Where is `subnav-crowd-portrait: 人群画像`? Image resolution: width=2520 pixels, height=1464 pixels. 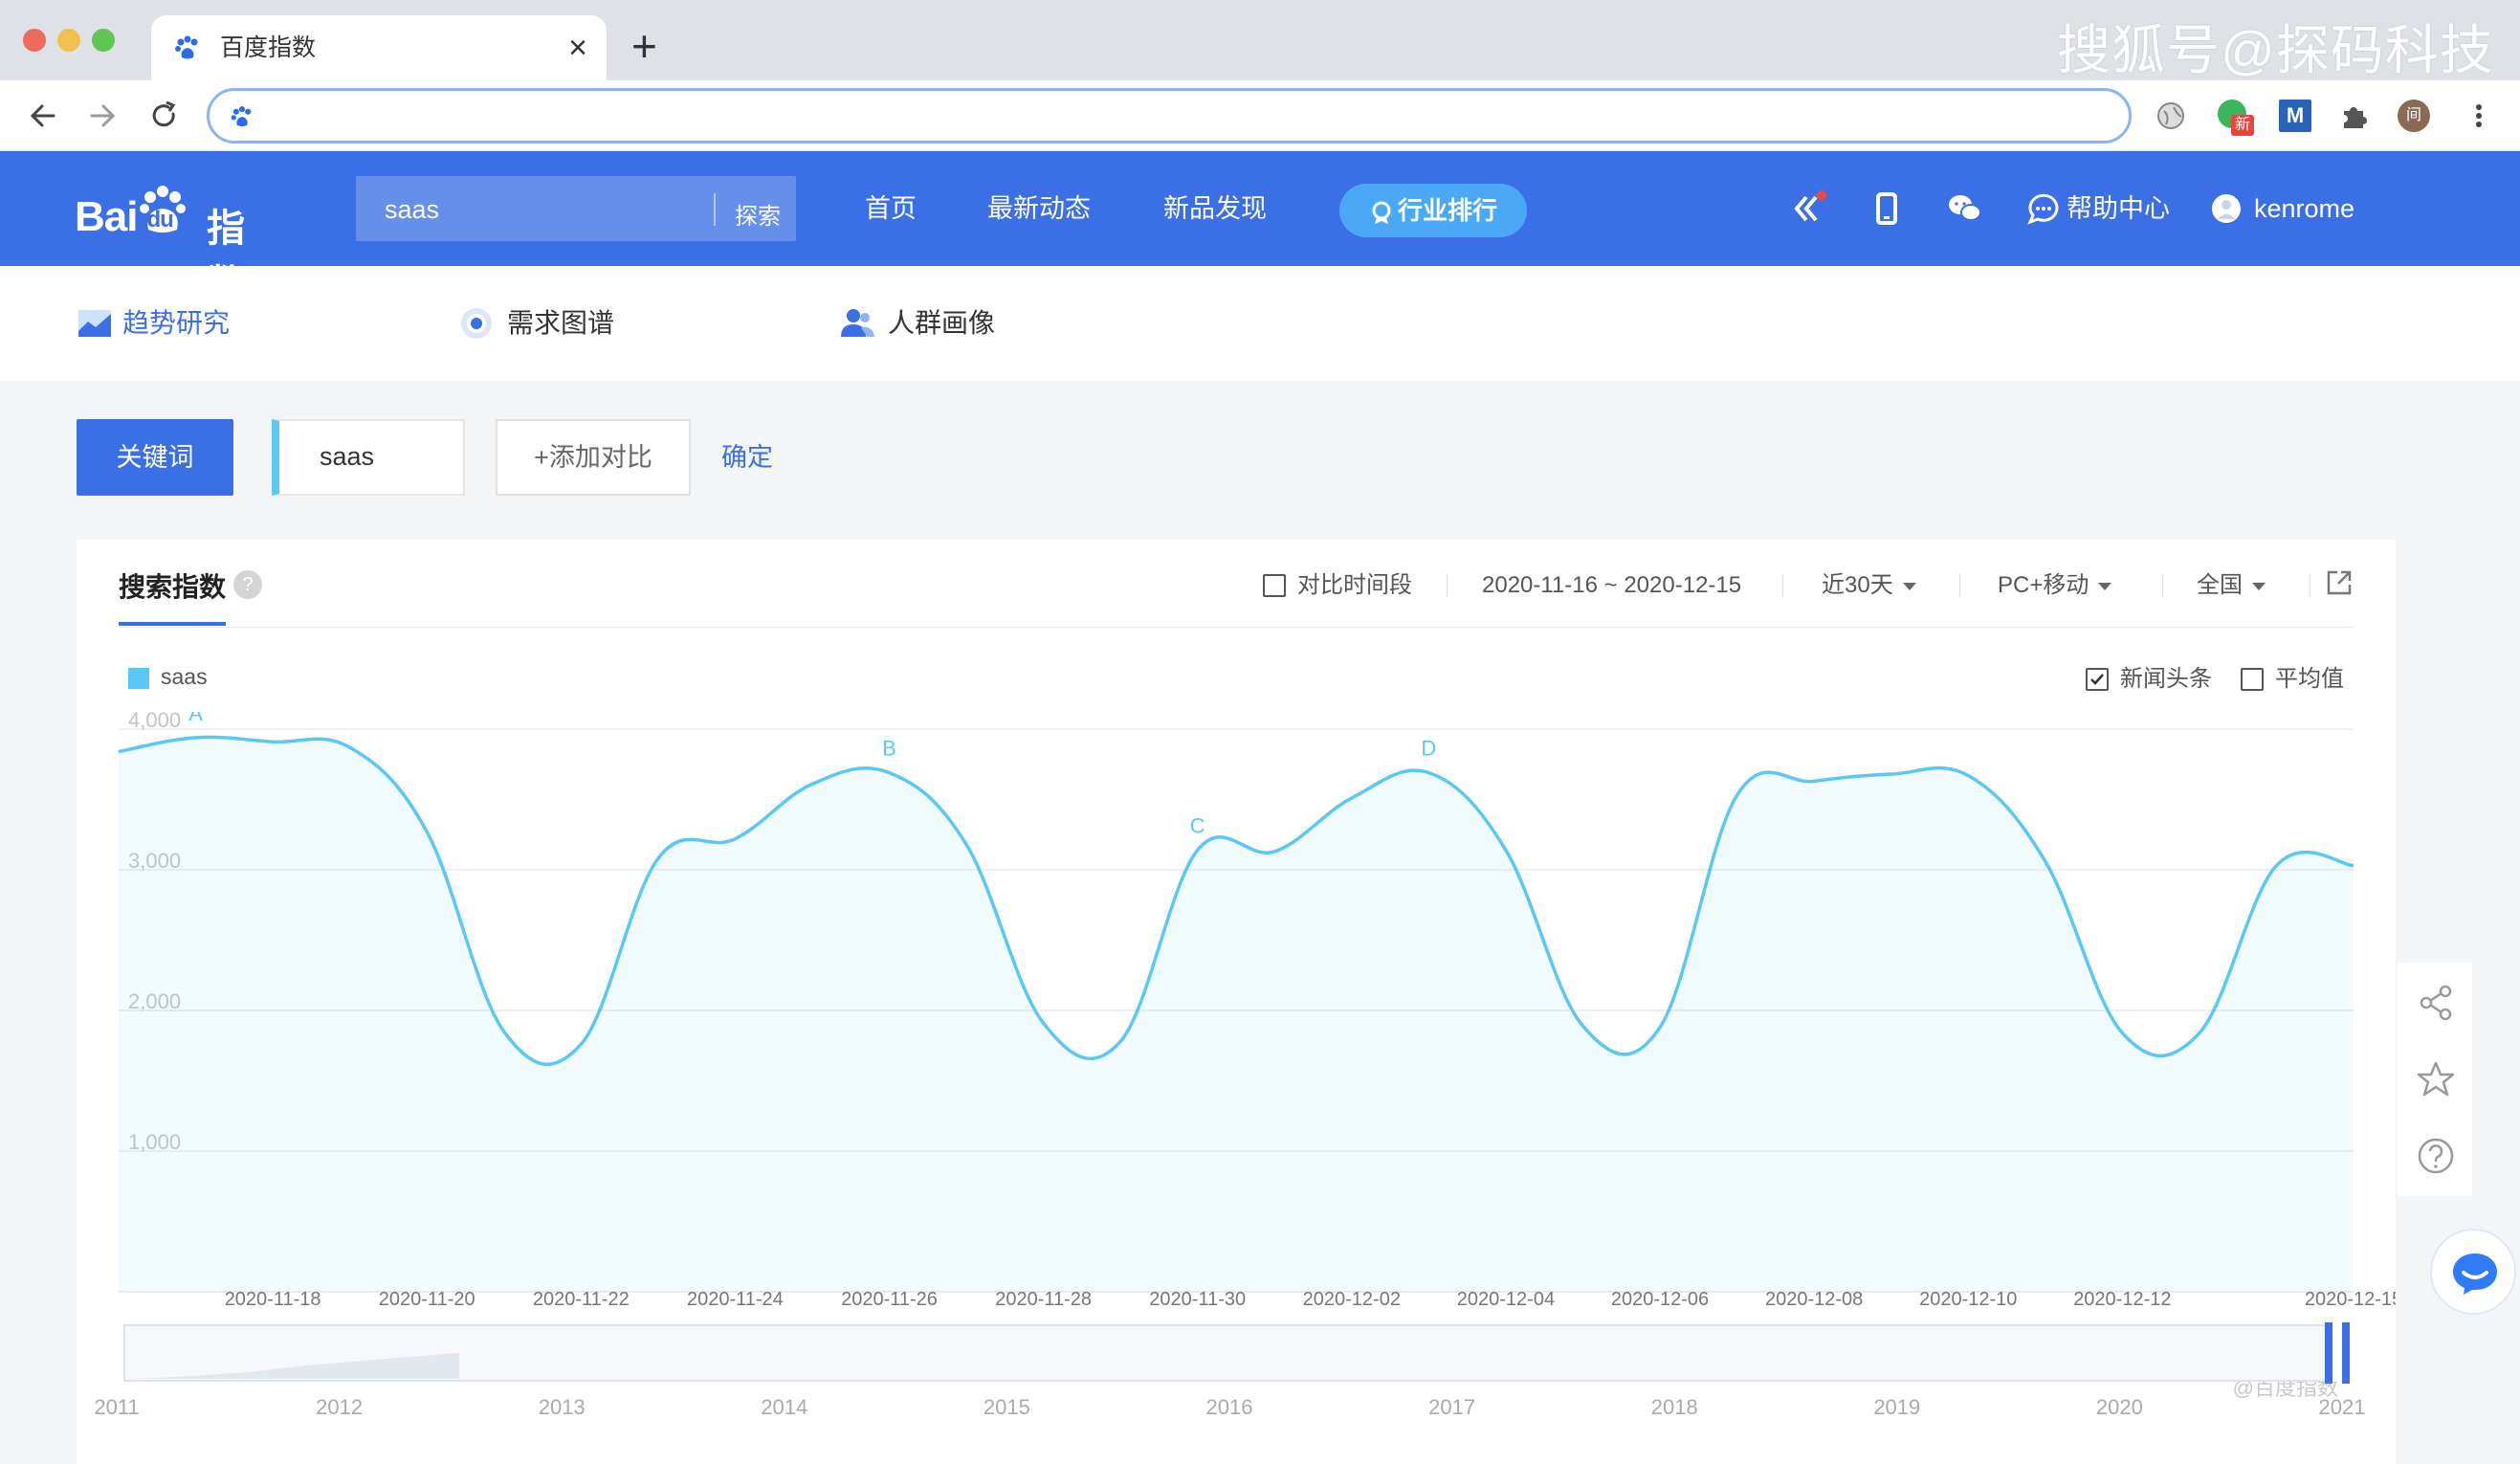
subnav-crowd-portrait: 人群画像 is located at coordinates (942, 324).